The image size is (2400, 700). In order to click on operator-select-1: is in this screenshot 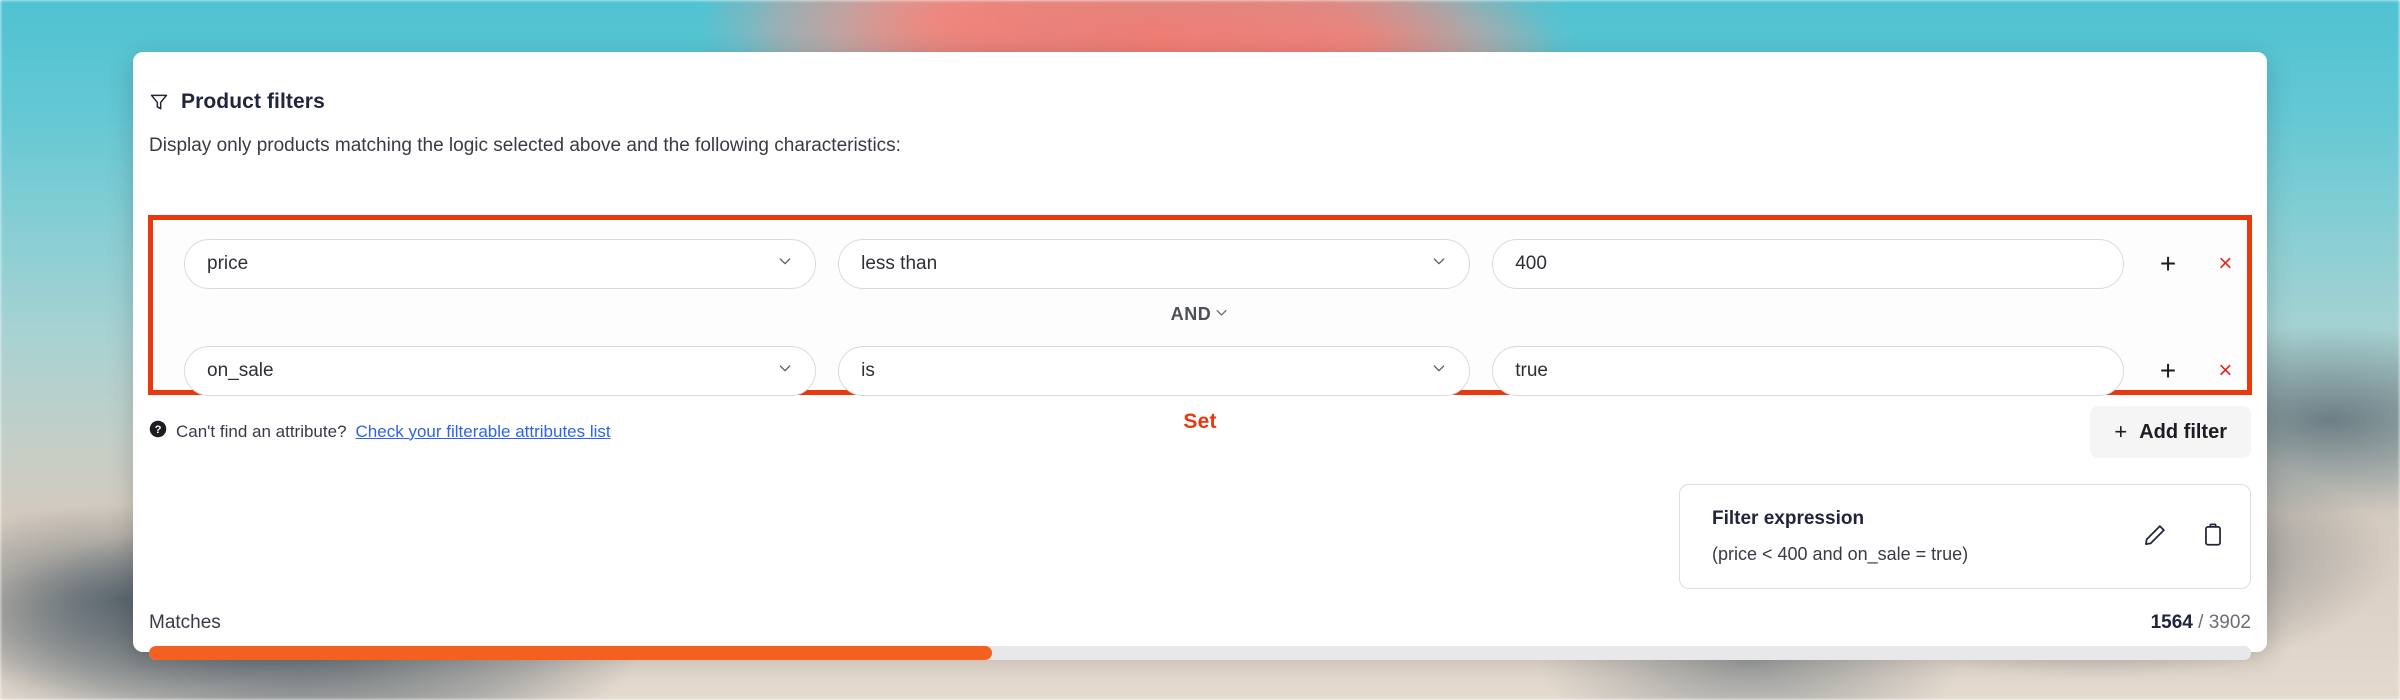, I will do `click(1154, 371)`.